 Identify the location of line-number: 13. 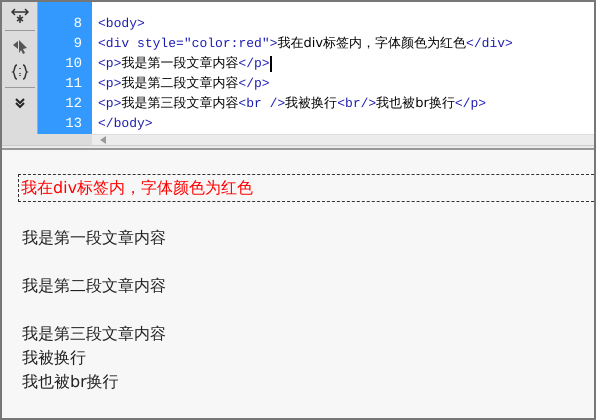
(73, 124).